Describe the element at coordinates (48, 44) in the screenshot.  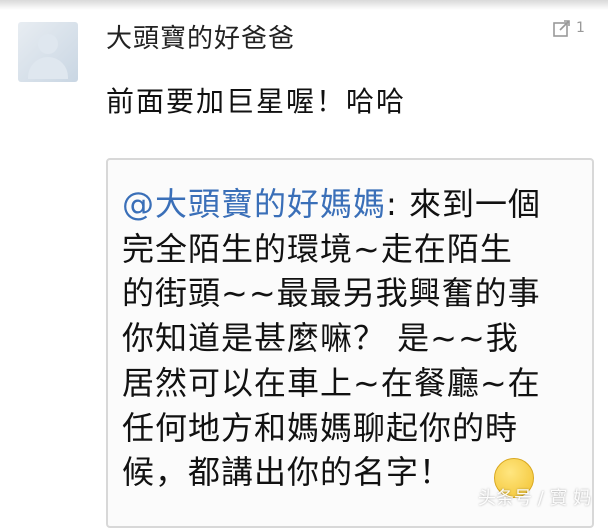
I see `avatar-head-shape` at that location.